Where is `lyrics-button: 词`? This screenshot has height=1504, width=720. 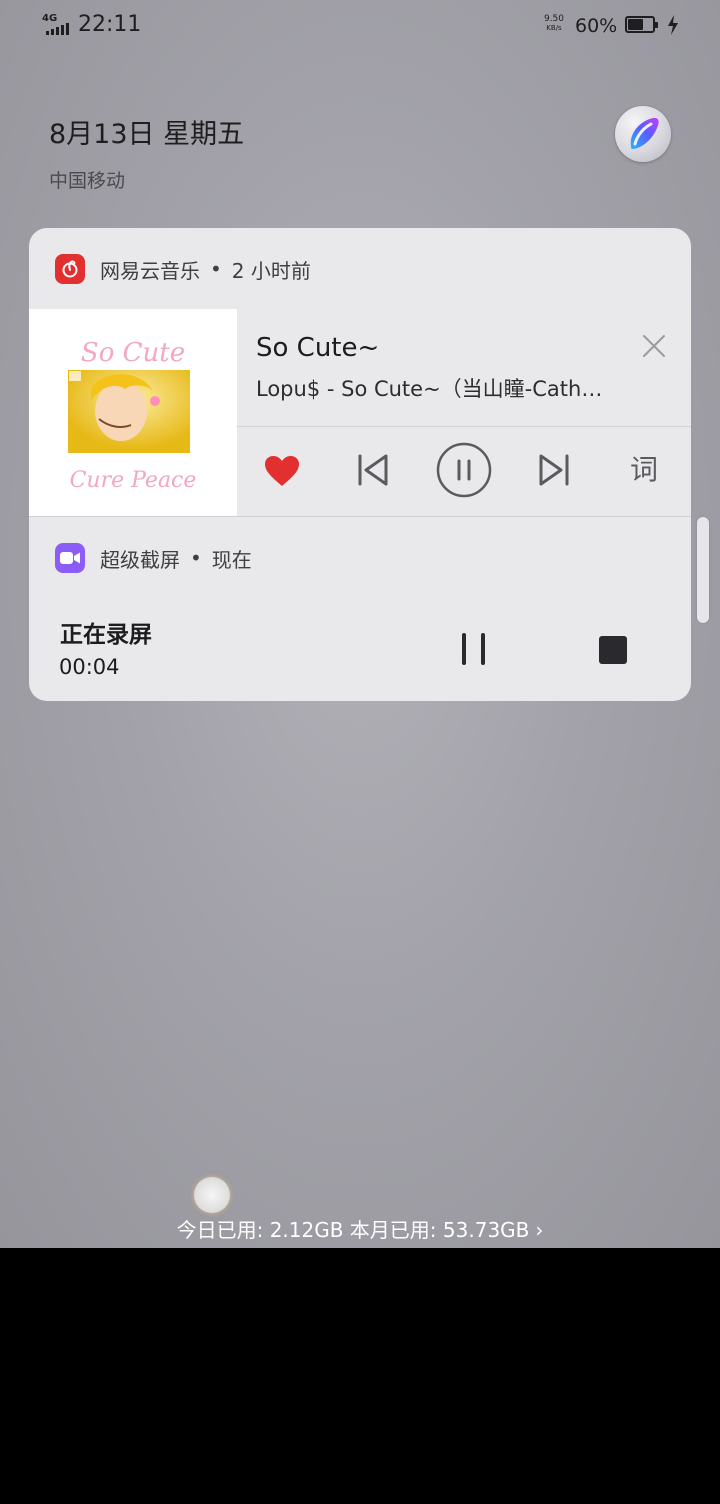 lyrics-button: 词 is located at coordinates (644, 470).